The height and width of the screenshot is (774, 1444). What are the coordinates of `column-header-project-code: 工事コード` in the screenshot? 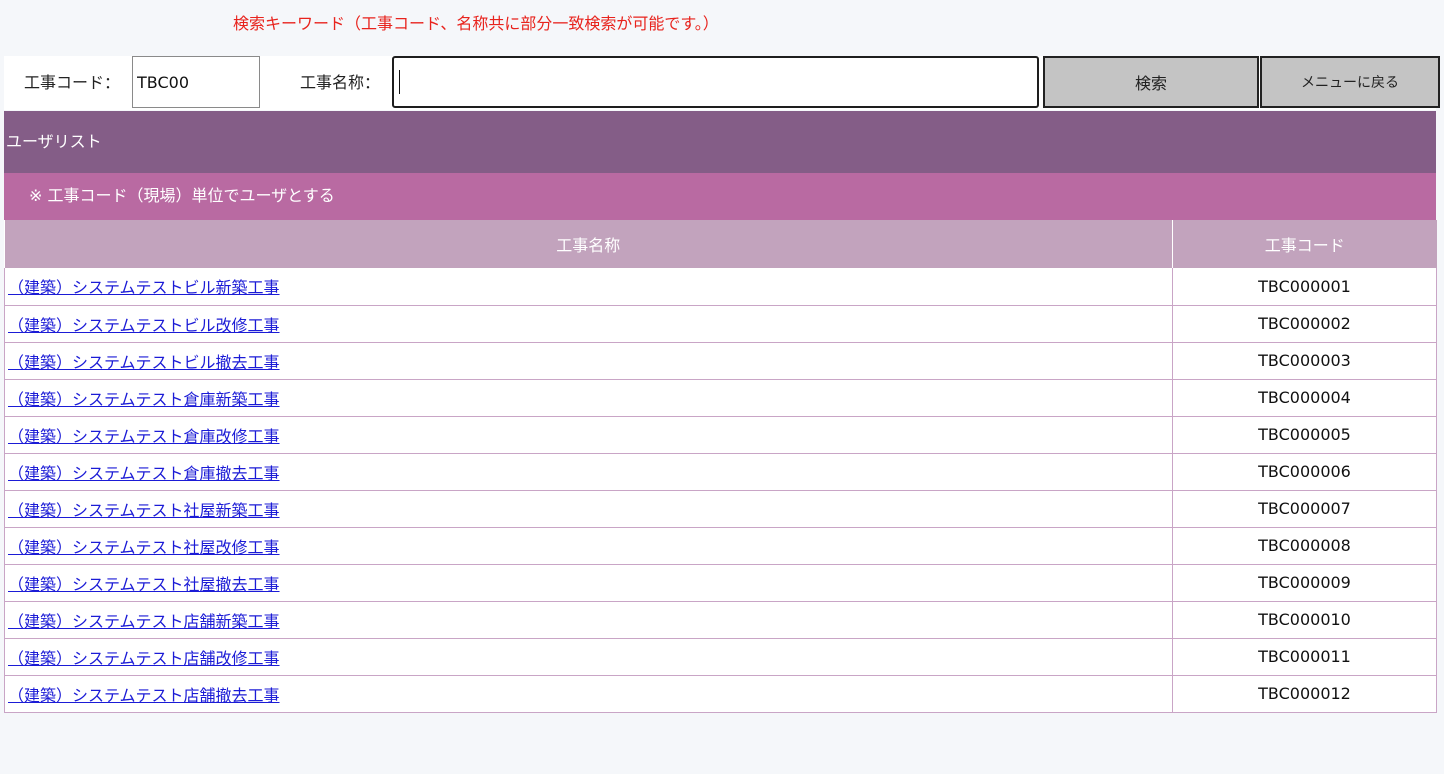 It's located at (1304, 244).